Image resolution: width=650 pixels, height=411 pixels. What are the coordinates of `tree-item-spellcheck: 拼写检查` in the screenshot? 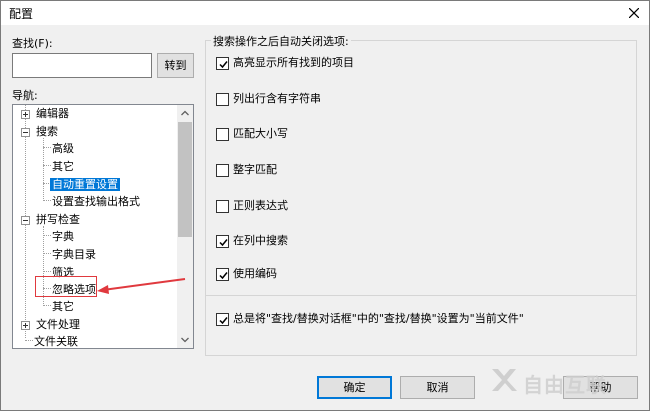 It's located at (50, 219).